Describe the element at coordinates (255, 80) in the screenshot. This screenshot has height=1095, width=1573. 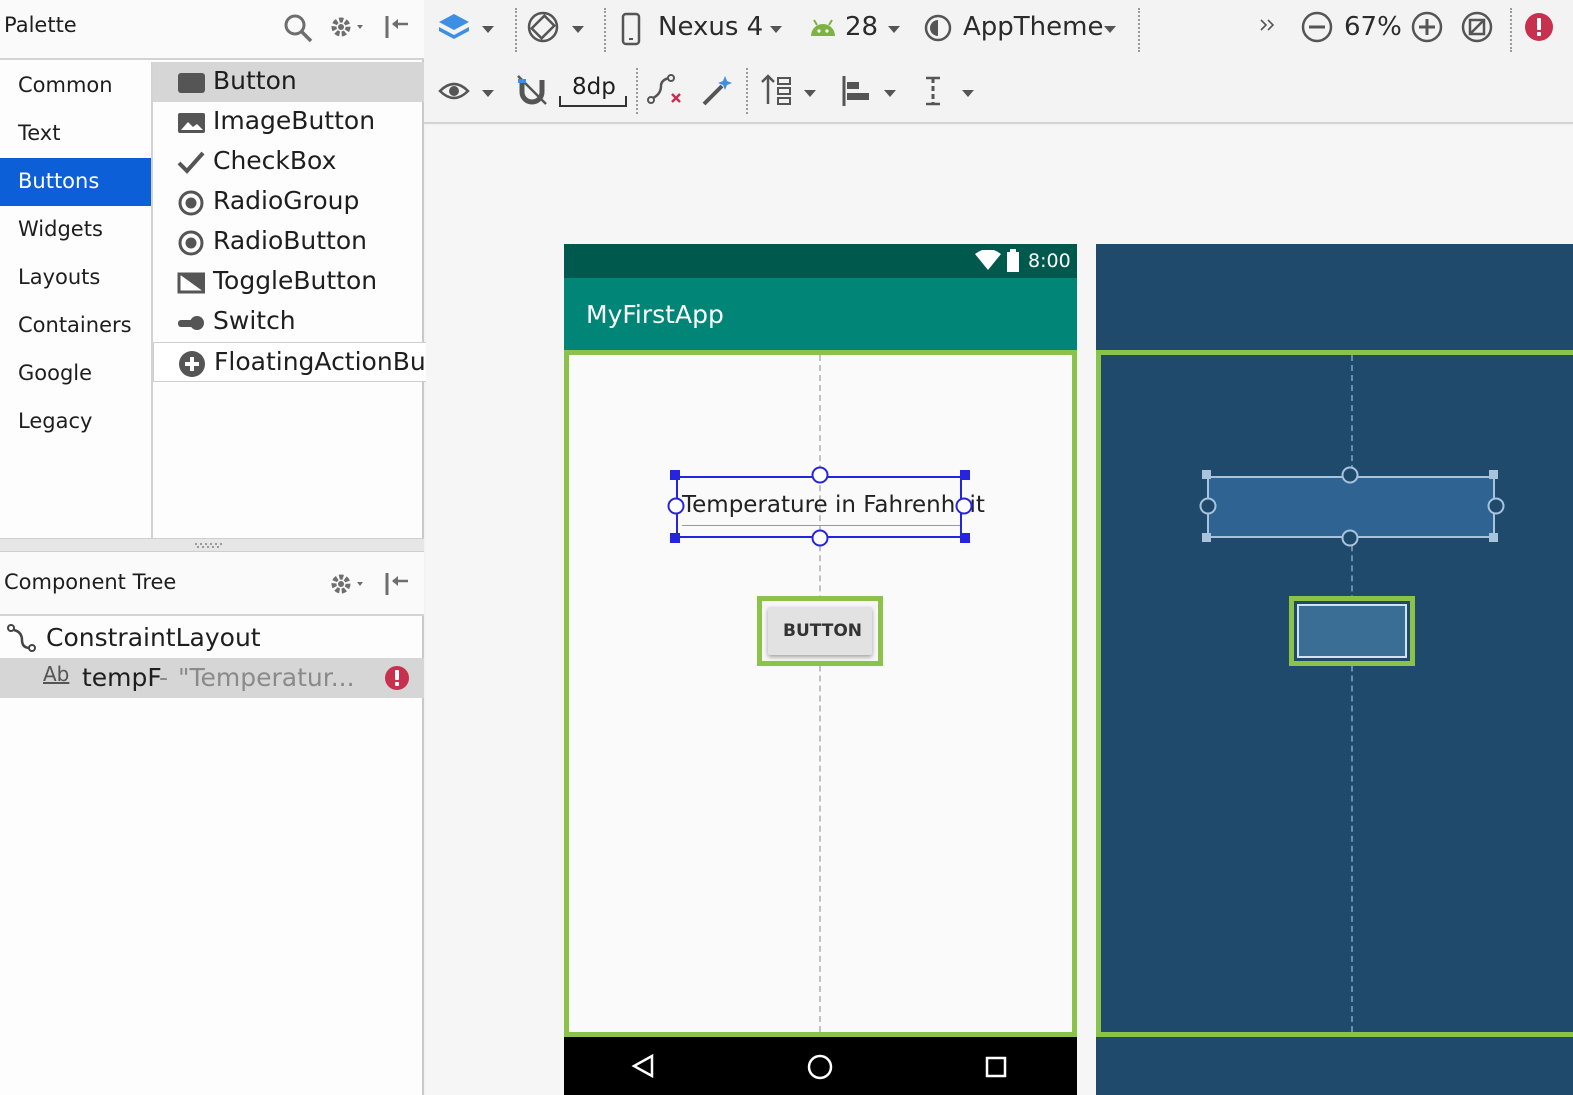
I see `palette-item-label: Button` at that location.